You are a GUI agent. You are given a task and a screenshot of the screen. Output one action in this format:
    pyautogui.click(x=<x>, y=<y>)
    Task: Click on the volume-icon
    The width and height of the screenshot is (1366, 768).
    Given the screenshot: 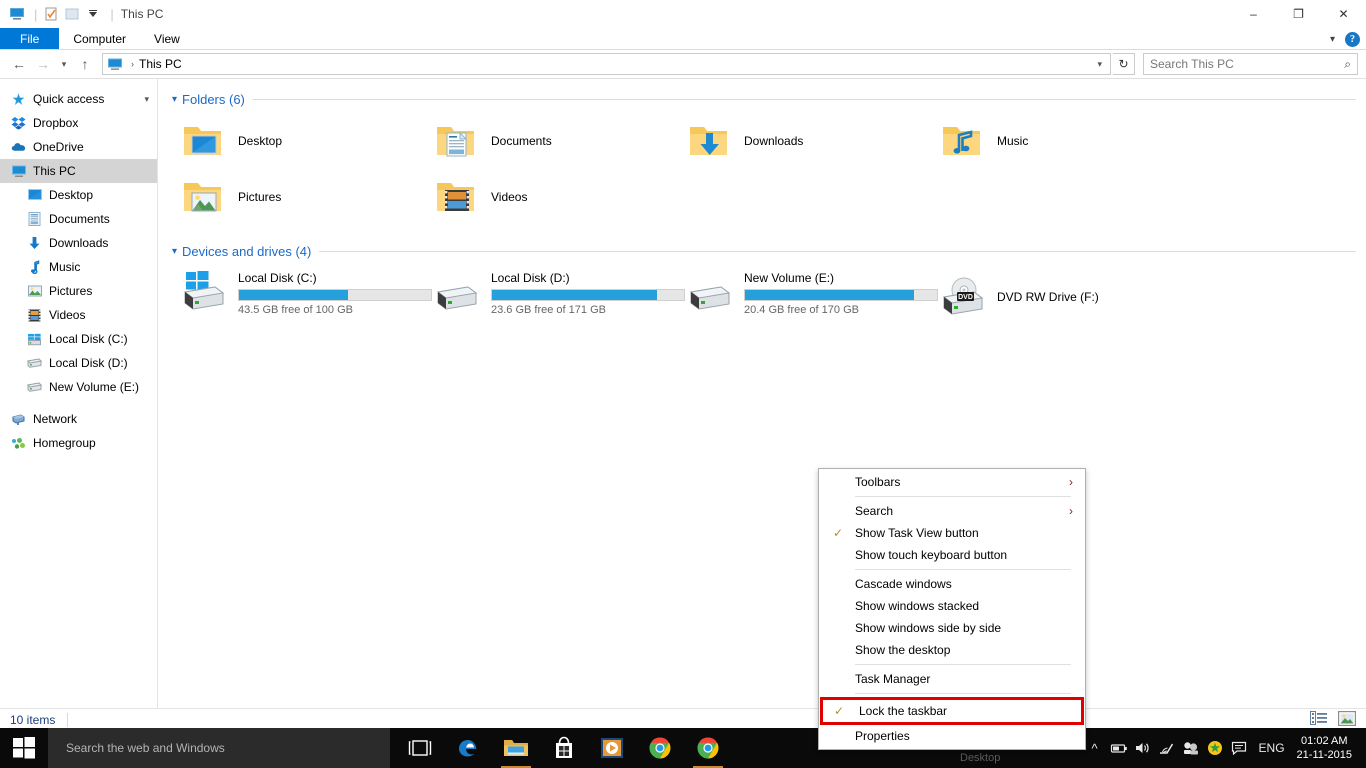 What is the action you would take?
    pyautogui.click(x=1143, y=748)
    